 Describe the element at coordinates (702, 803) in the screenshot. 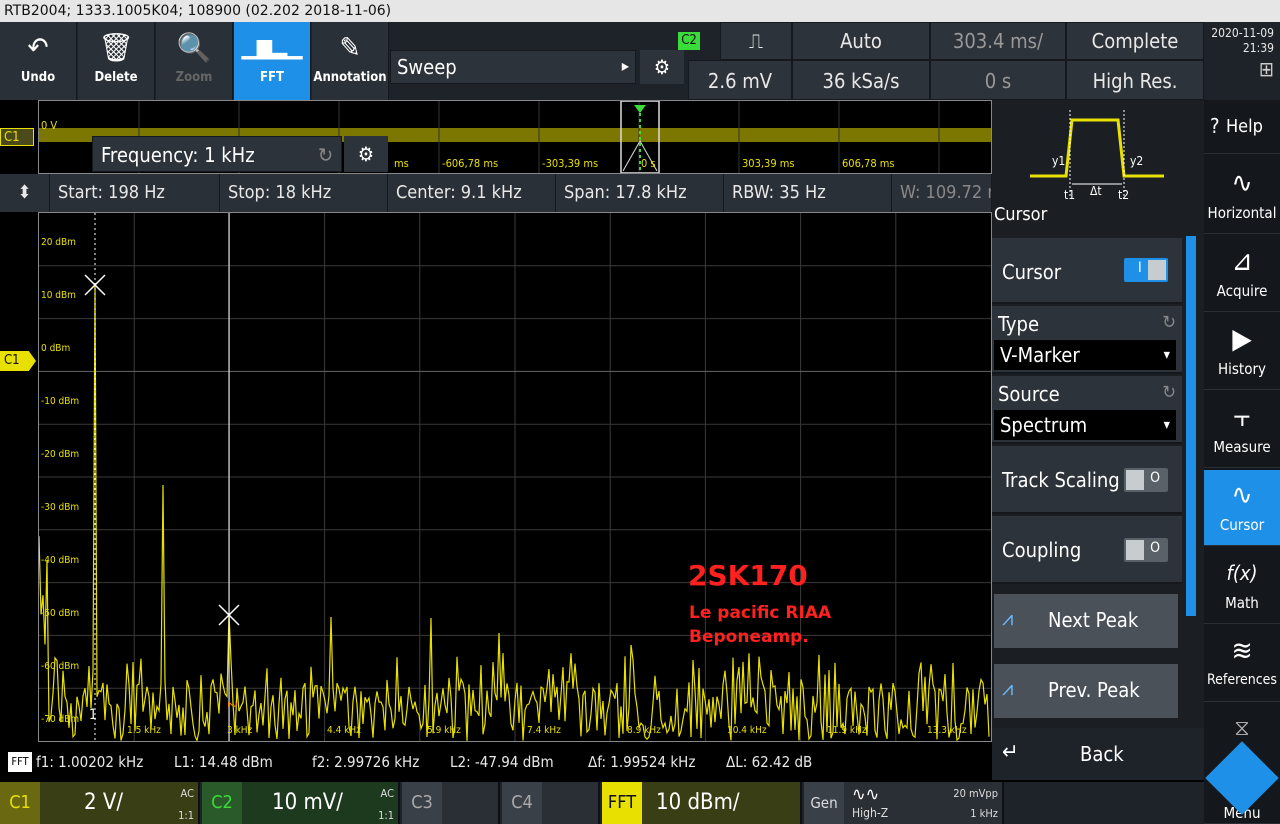

I see `fft-channel: FFT 10 dBm/` at that location.